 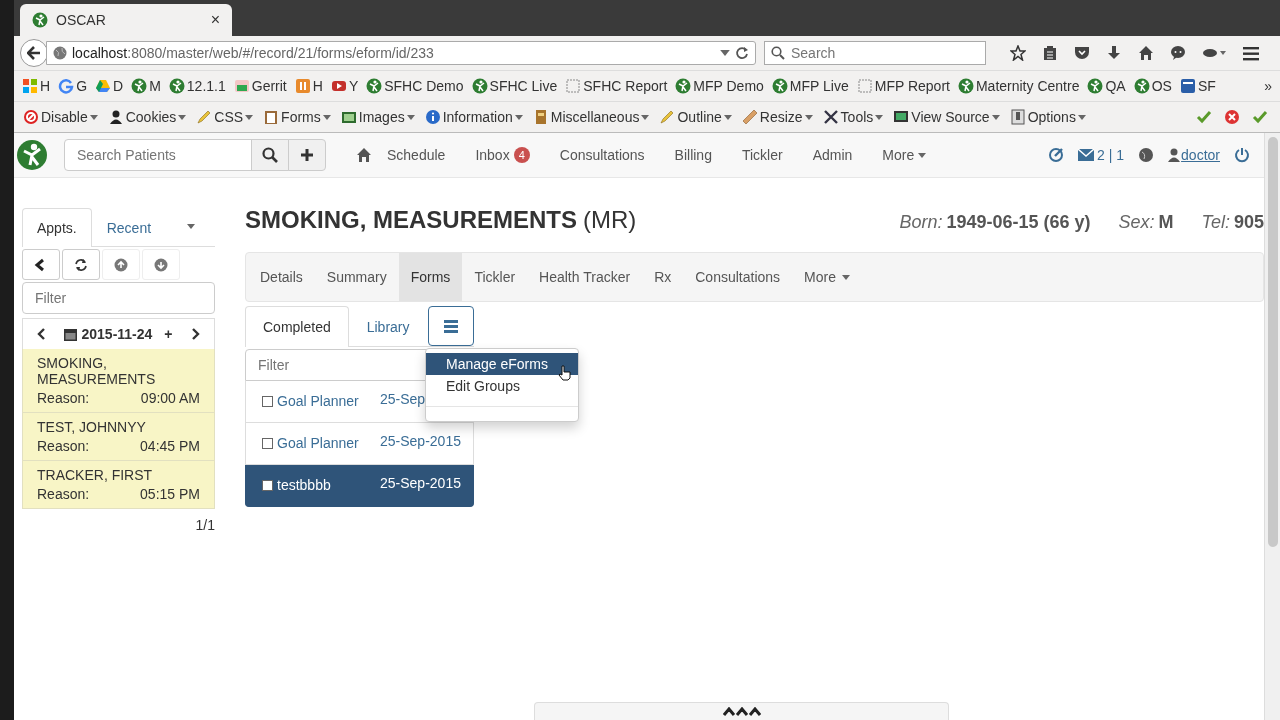 I want to click on bookmark: OS, so click(x=1152, y=86).